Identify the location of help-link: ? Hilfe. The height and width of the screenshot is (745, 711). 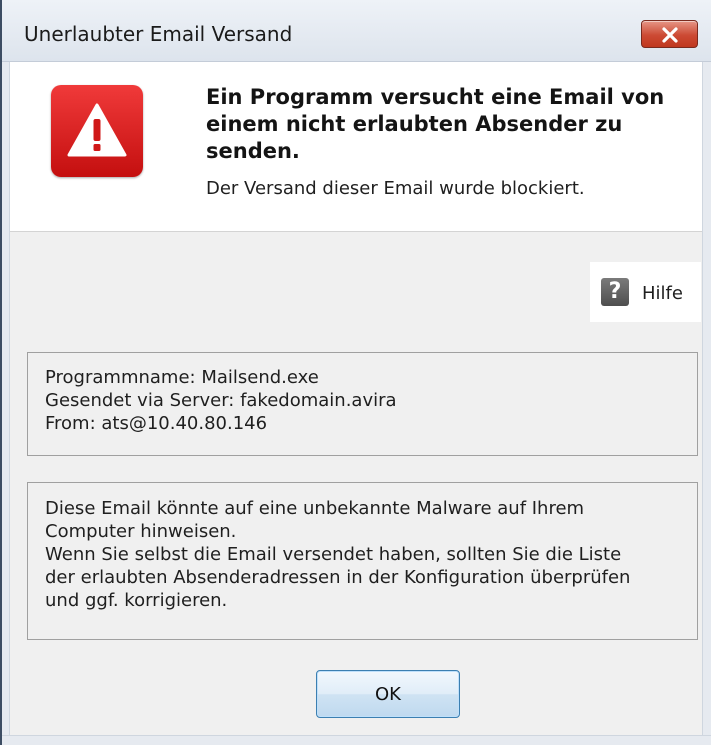
(645, 292).